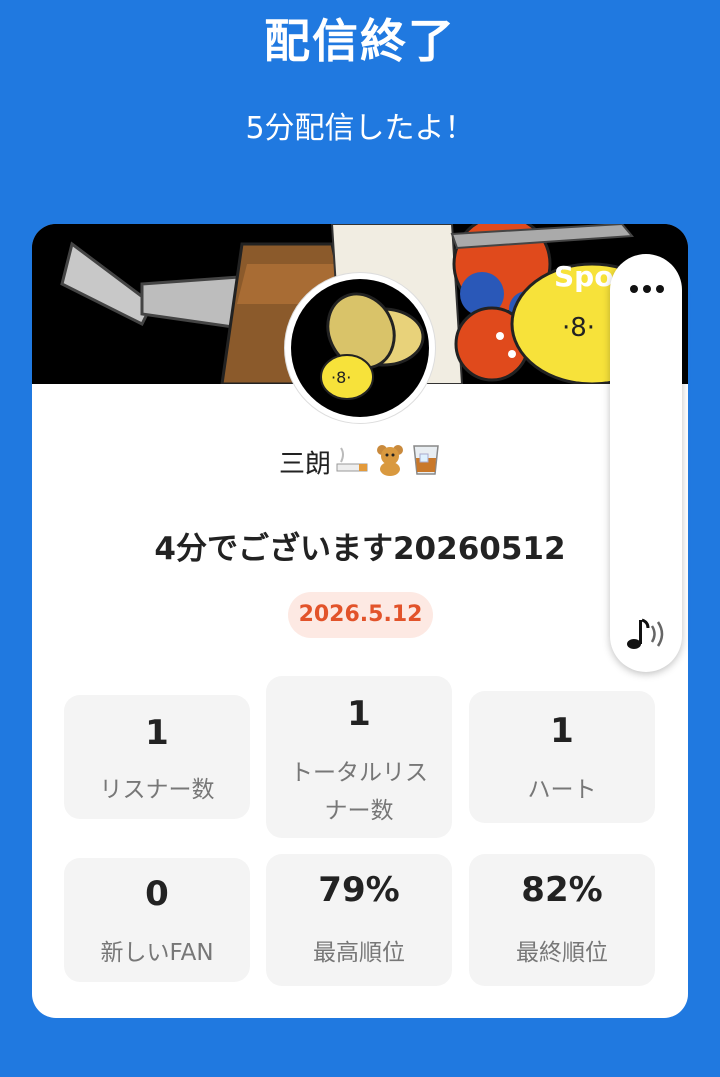 The height and width of the screenshot is (1077, 720). What do you see at coordinates (562, 790) in the screenshot?
I see `stat-label: ハート` at bounding box center [562, 790].